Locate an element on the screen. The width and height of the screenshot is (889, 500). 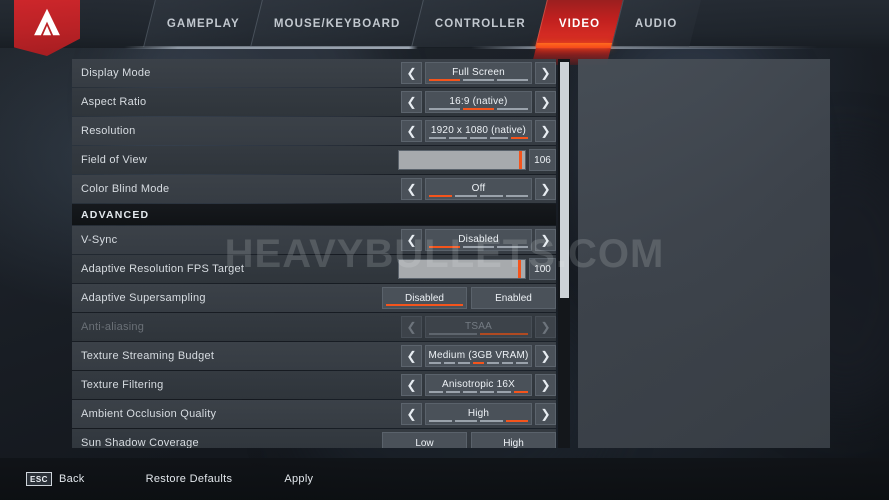
slider-number: 106 is located at coordinates (542, 160).